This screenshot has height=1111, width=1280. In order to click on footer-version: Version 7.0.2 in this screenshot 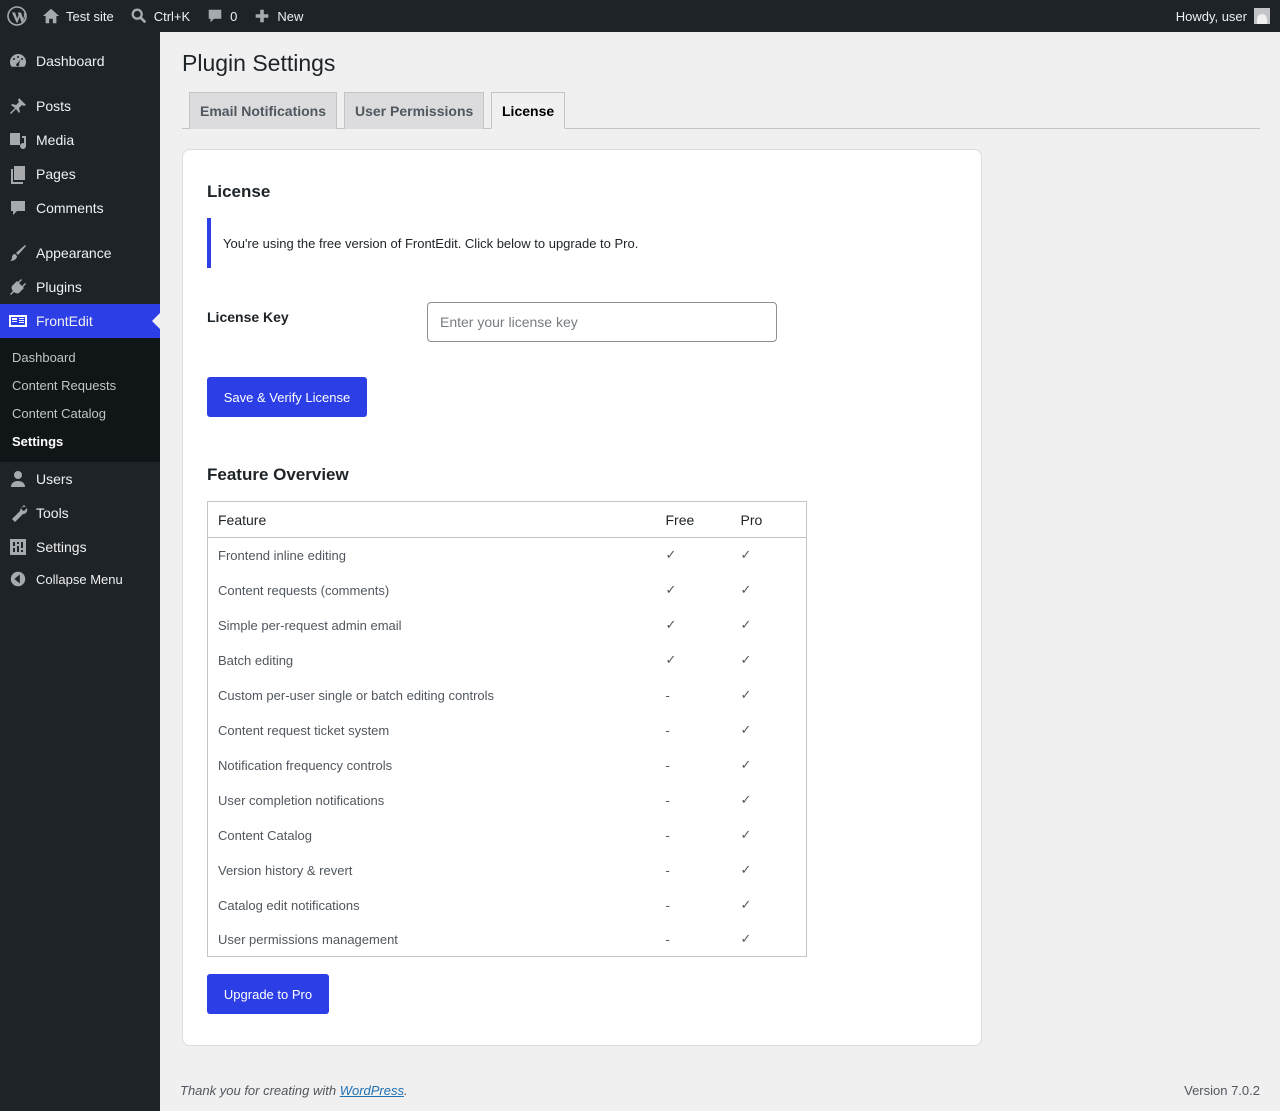, I will do `click(1222, 1090)`.